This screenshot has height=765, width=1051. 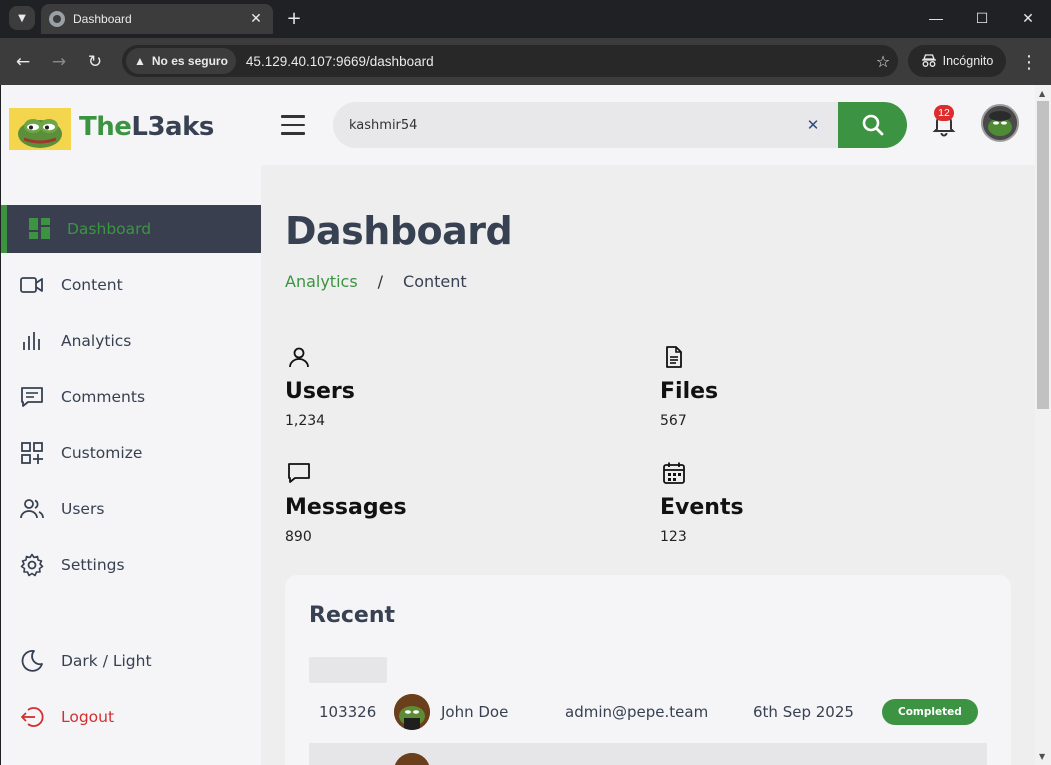 What do you see at coordinates (32, 717) in the screenshot?
I see `logout-icon` at bounding box center [32, 717].